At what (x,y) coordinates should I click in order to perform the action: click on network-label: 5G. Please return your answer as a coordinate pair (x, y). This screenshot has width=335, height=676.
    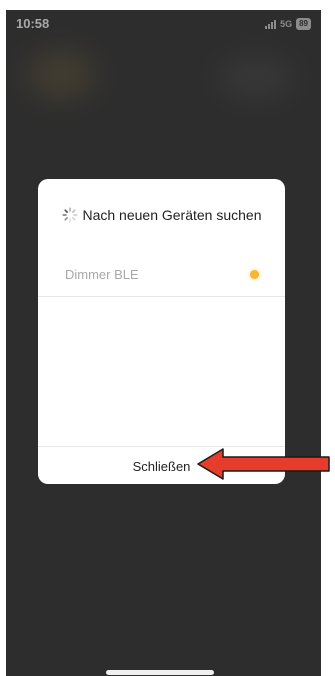
    Looking at the image, I should click on (286, 24).